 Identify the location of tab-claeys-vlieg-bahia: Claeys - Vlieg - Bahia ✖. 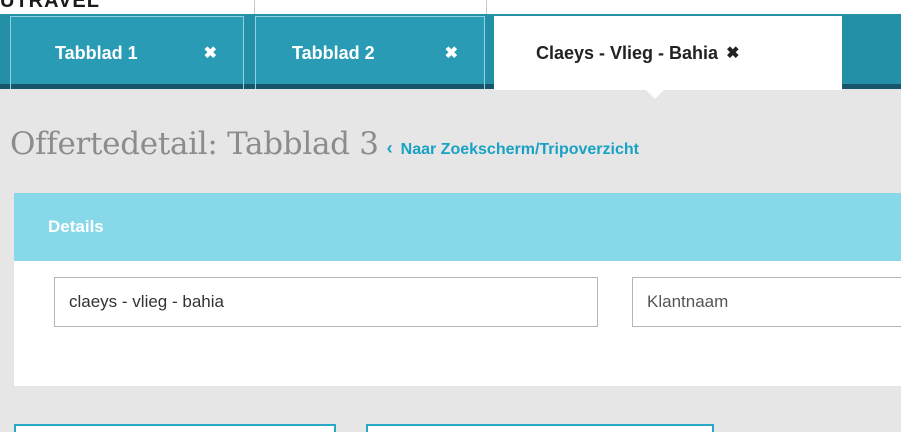
(668, 57).